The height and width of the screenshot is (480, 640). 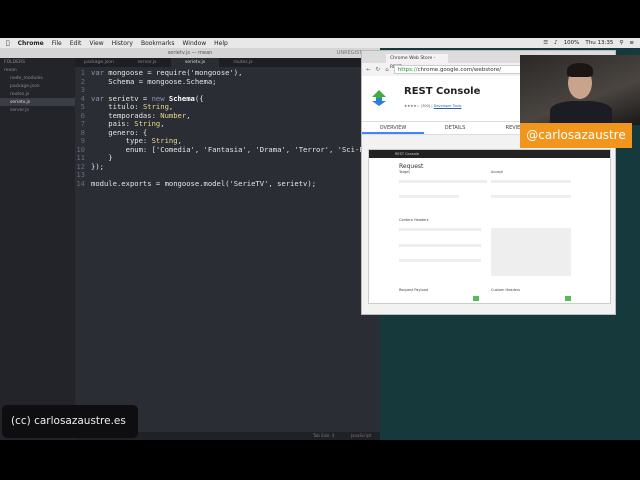 I want to click on line-number: 14, so click(x=80, y=183).